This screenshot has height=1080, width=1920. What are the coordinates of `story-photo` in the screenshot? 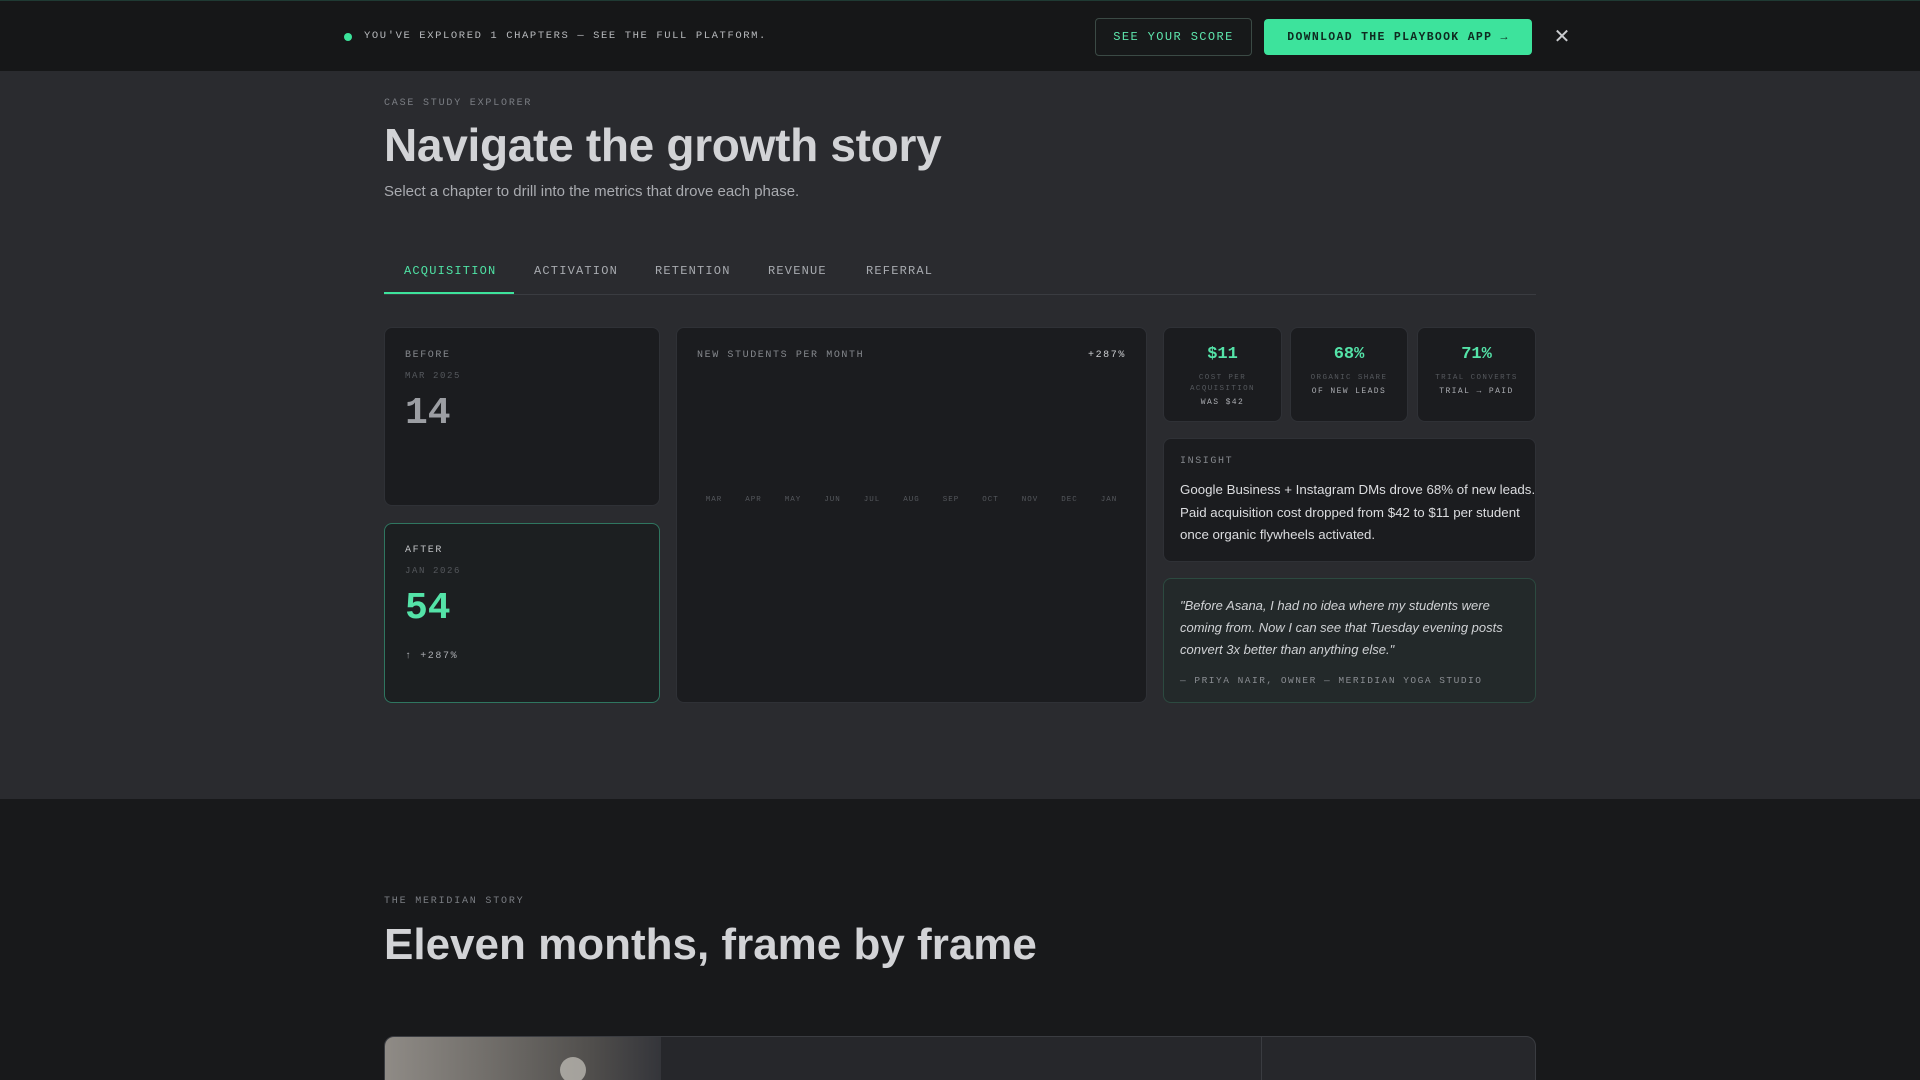 It's located at (523, 1058).